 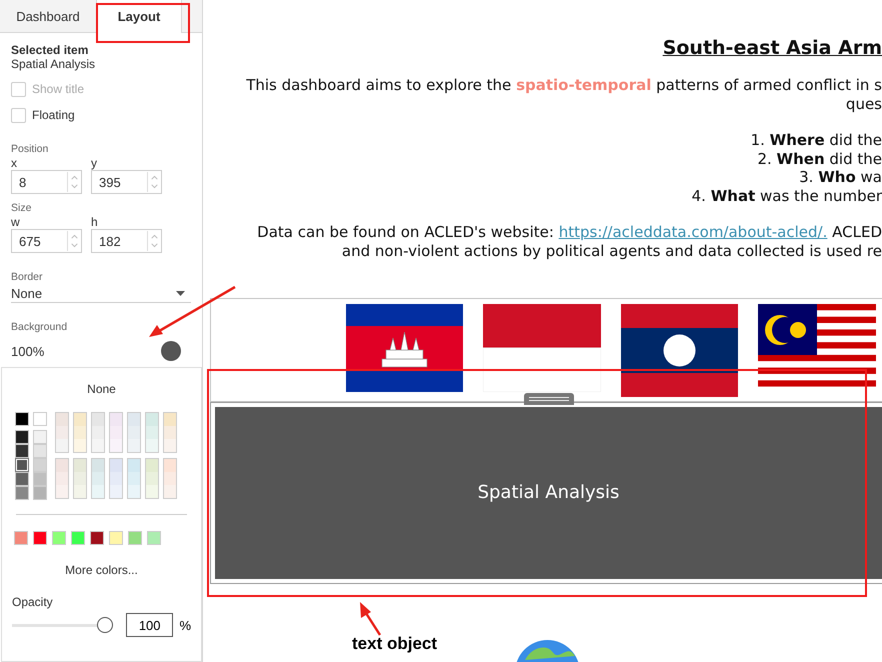 I want to click on number-field: 182, so click(x=126, y=241).